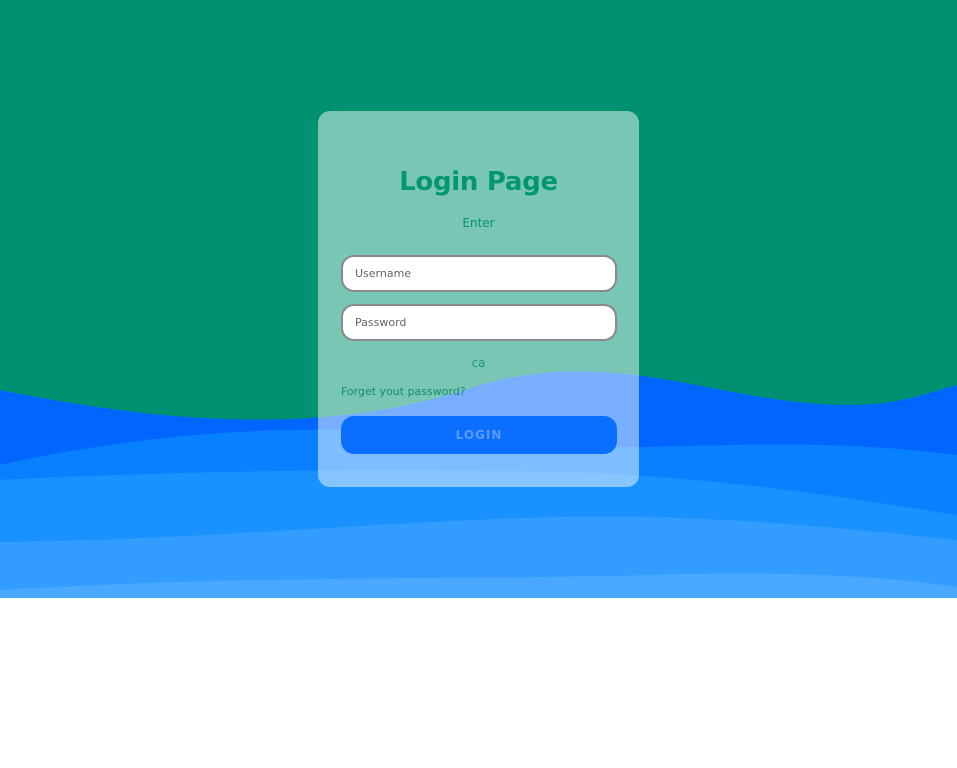 The image size is (957, 768). I want to click on username-input, so click(479, 273).